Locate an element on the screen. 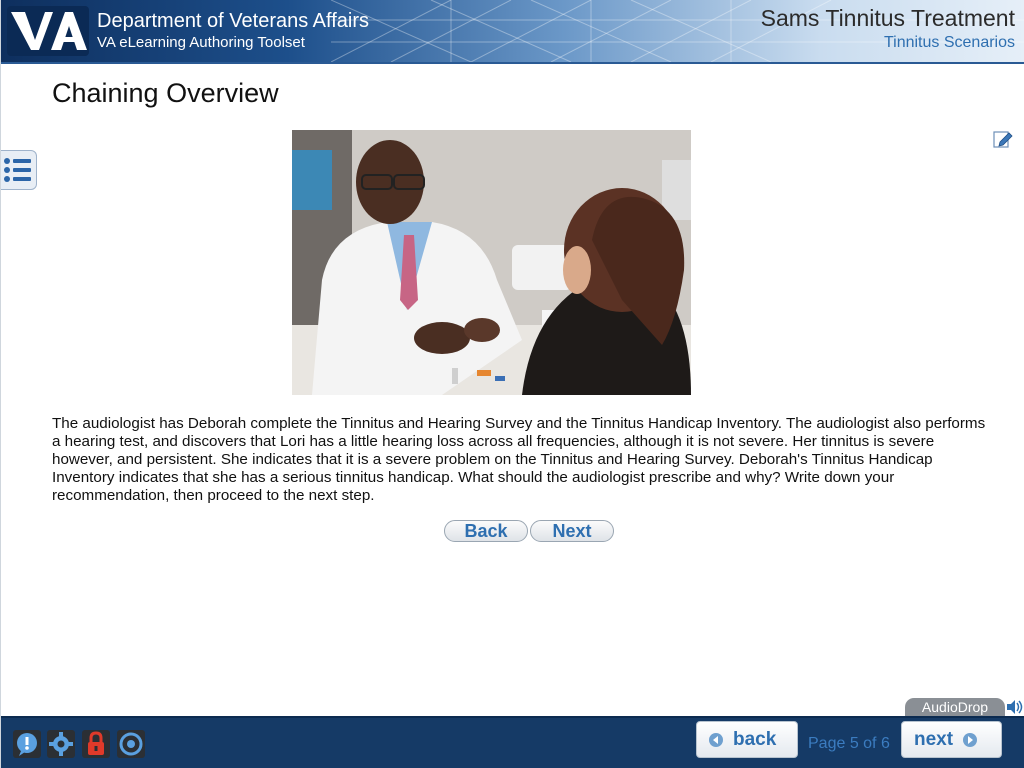 Image resolution: width=1024 pixels, height=768 pixels. edit-button is located at coordinates (1003, 139).